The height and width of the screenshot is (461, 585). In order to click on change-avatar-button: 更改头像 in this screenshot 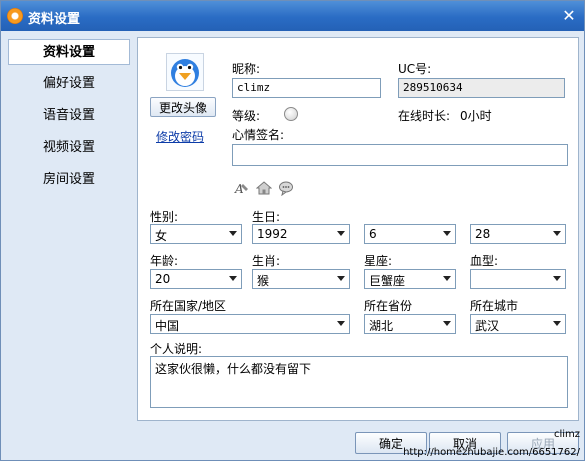, I will do `click(183, 107)`.